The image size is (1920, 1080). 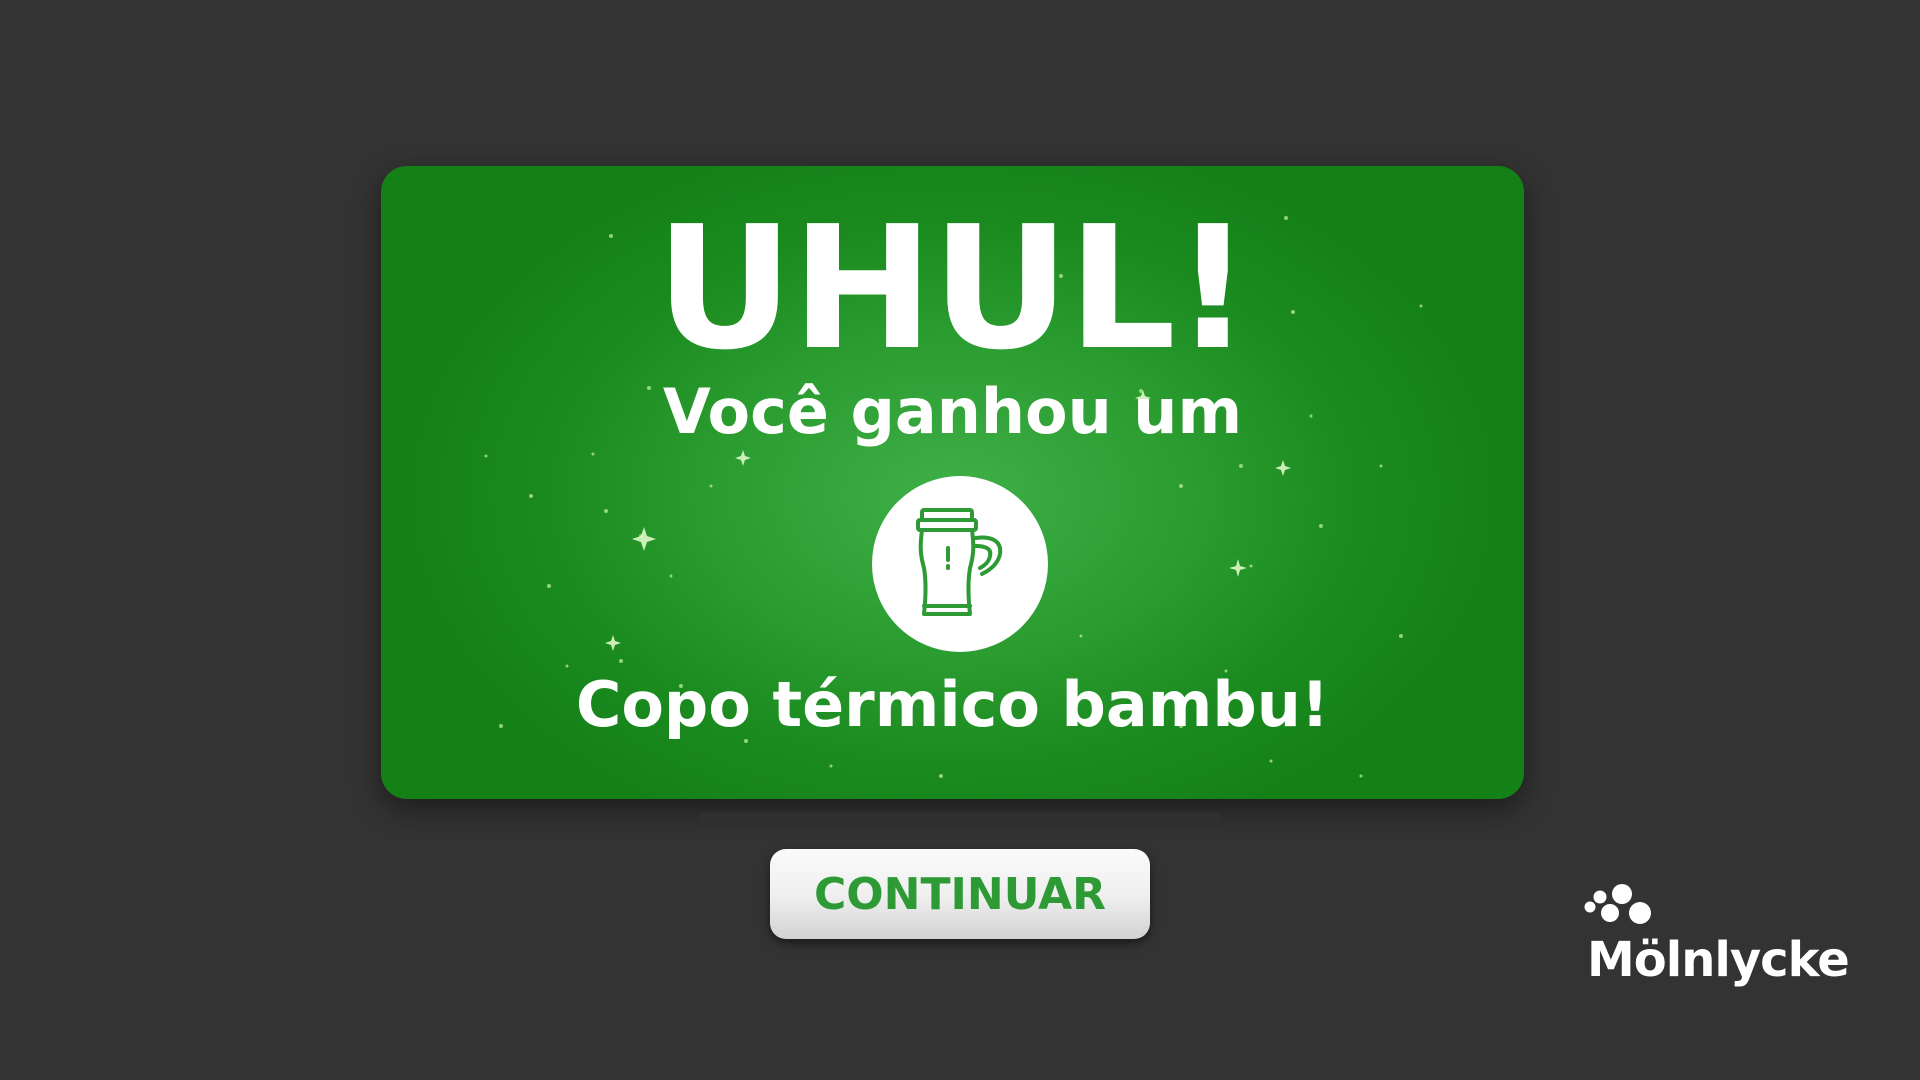 What do you see at coordinates (953, 289) in the screenshot?
I see `prize-headline: UHUL!` at bounding box center [953, 289].